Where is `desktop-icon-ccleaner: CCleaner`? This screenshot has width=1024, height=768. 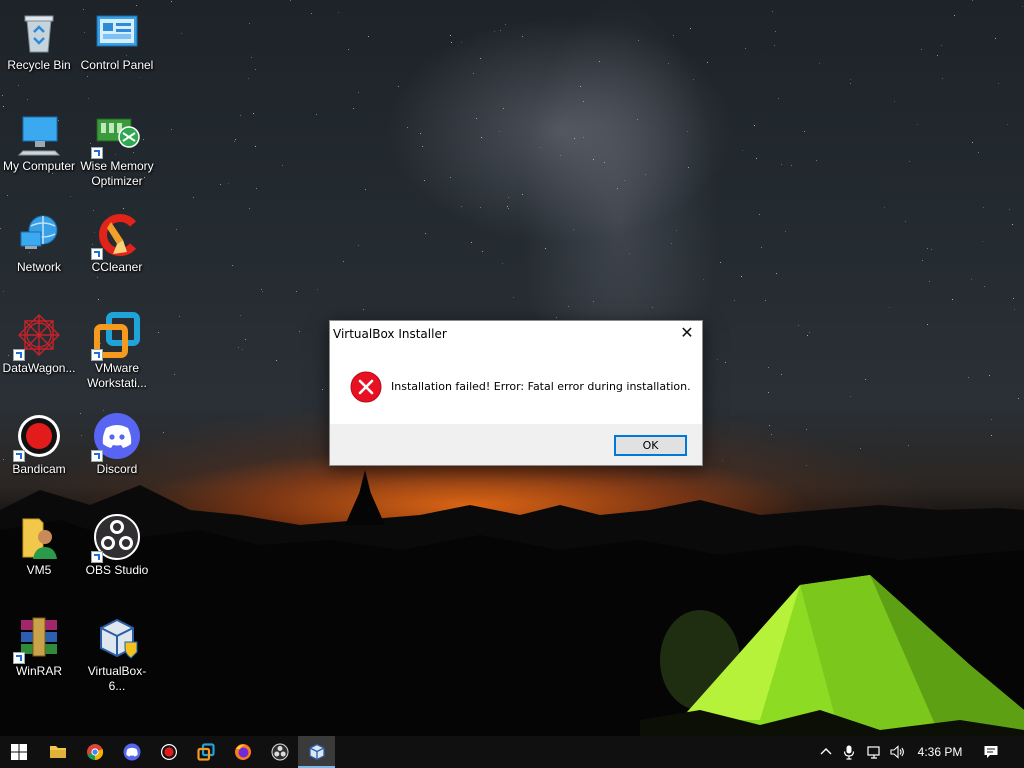 desktop-icon-ccleaner: CCleaner is located at coordinates (117, 238).